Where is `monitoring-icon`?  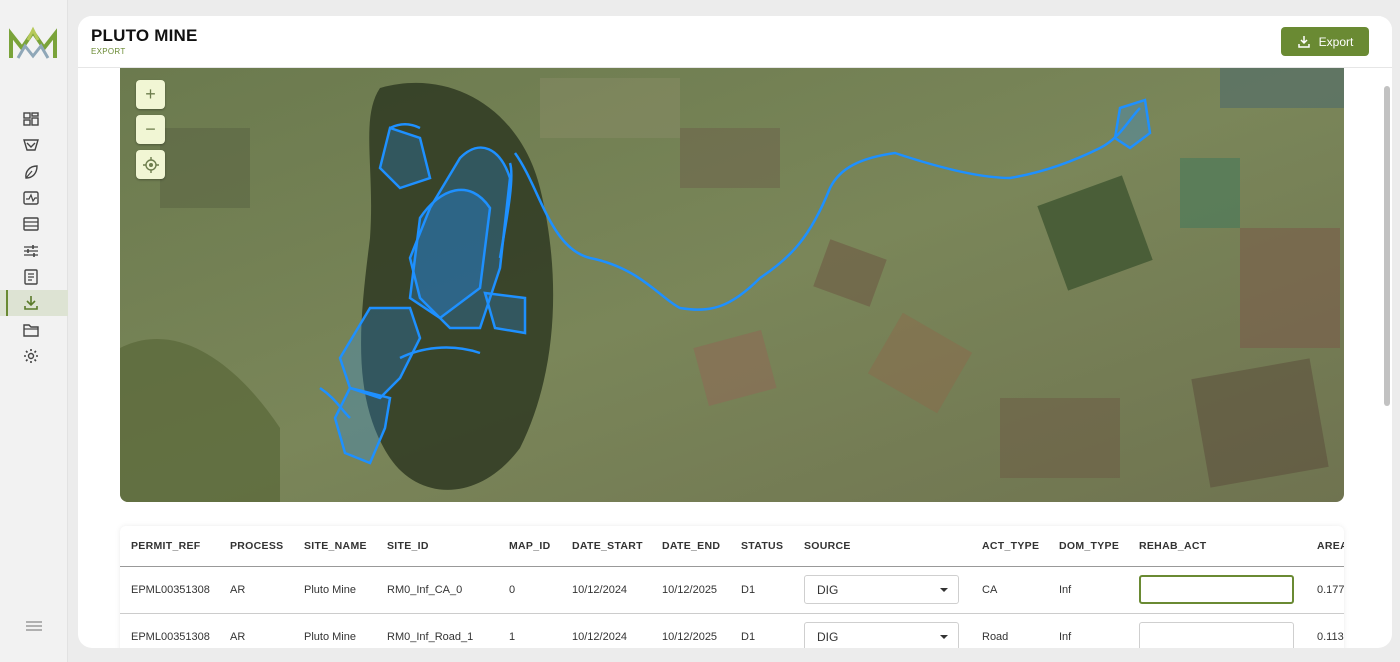
monitoring-icon is located at coordinates (31, 198).